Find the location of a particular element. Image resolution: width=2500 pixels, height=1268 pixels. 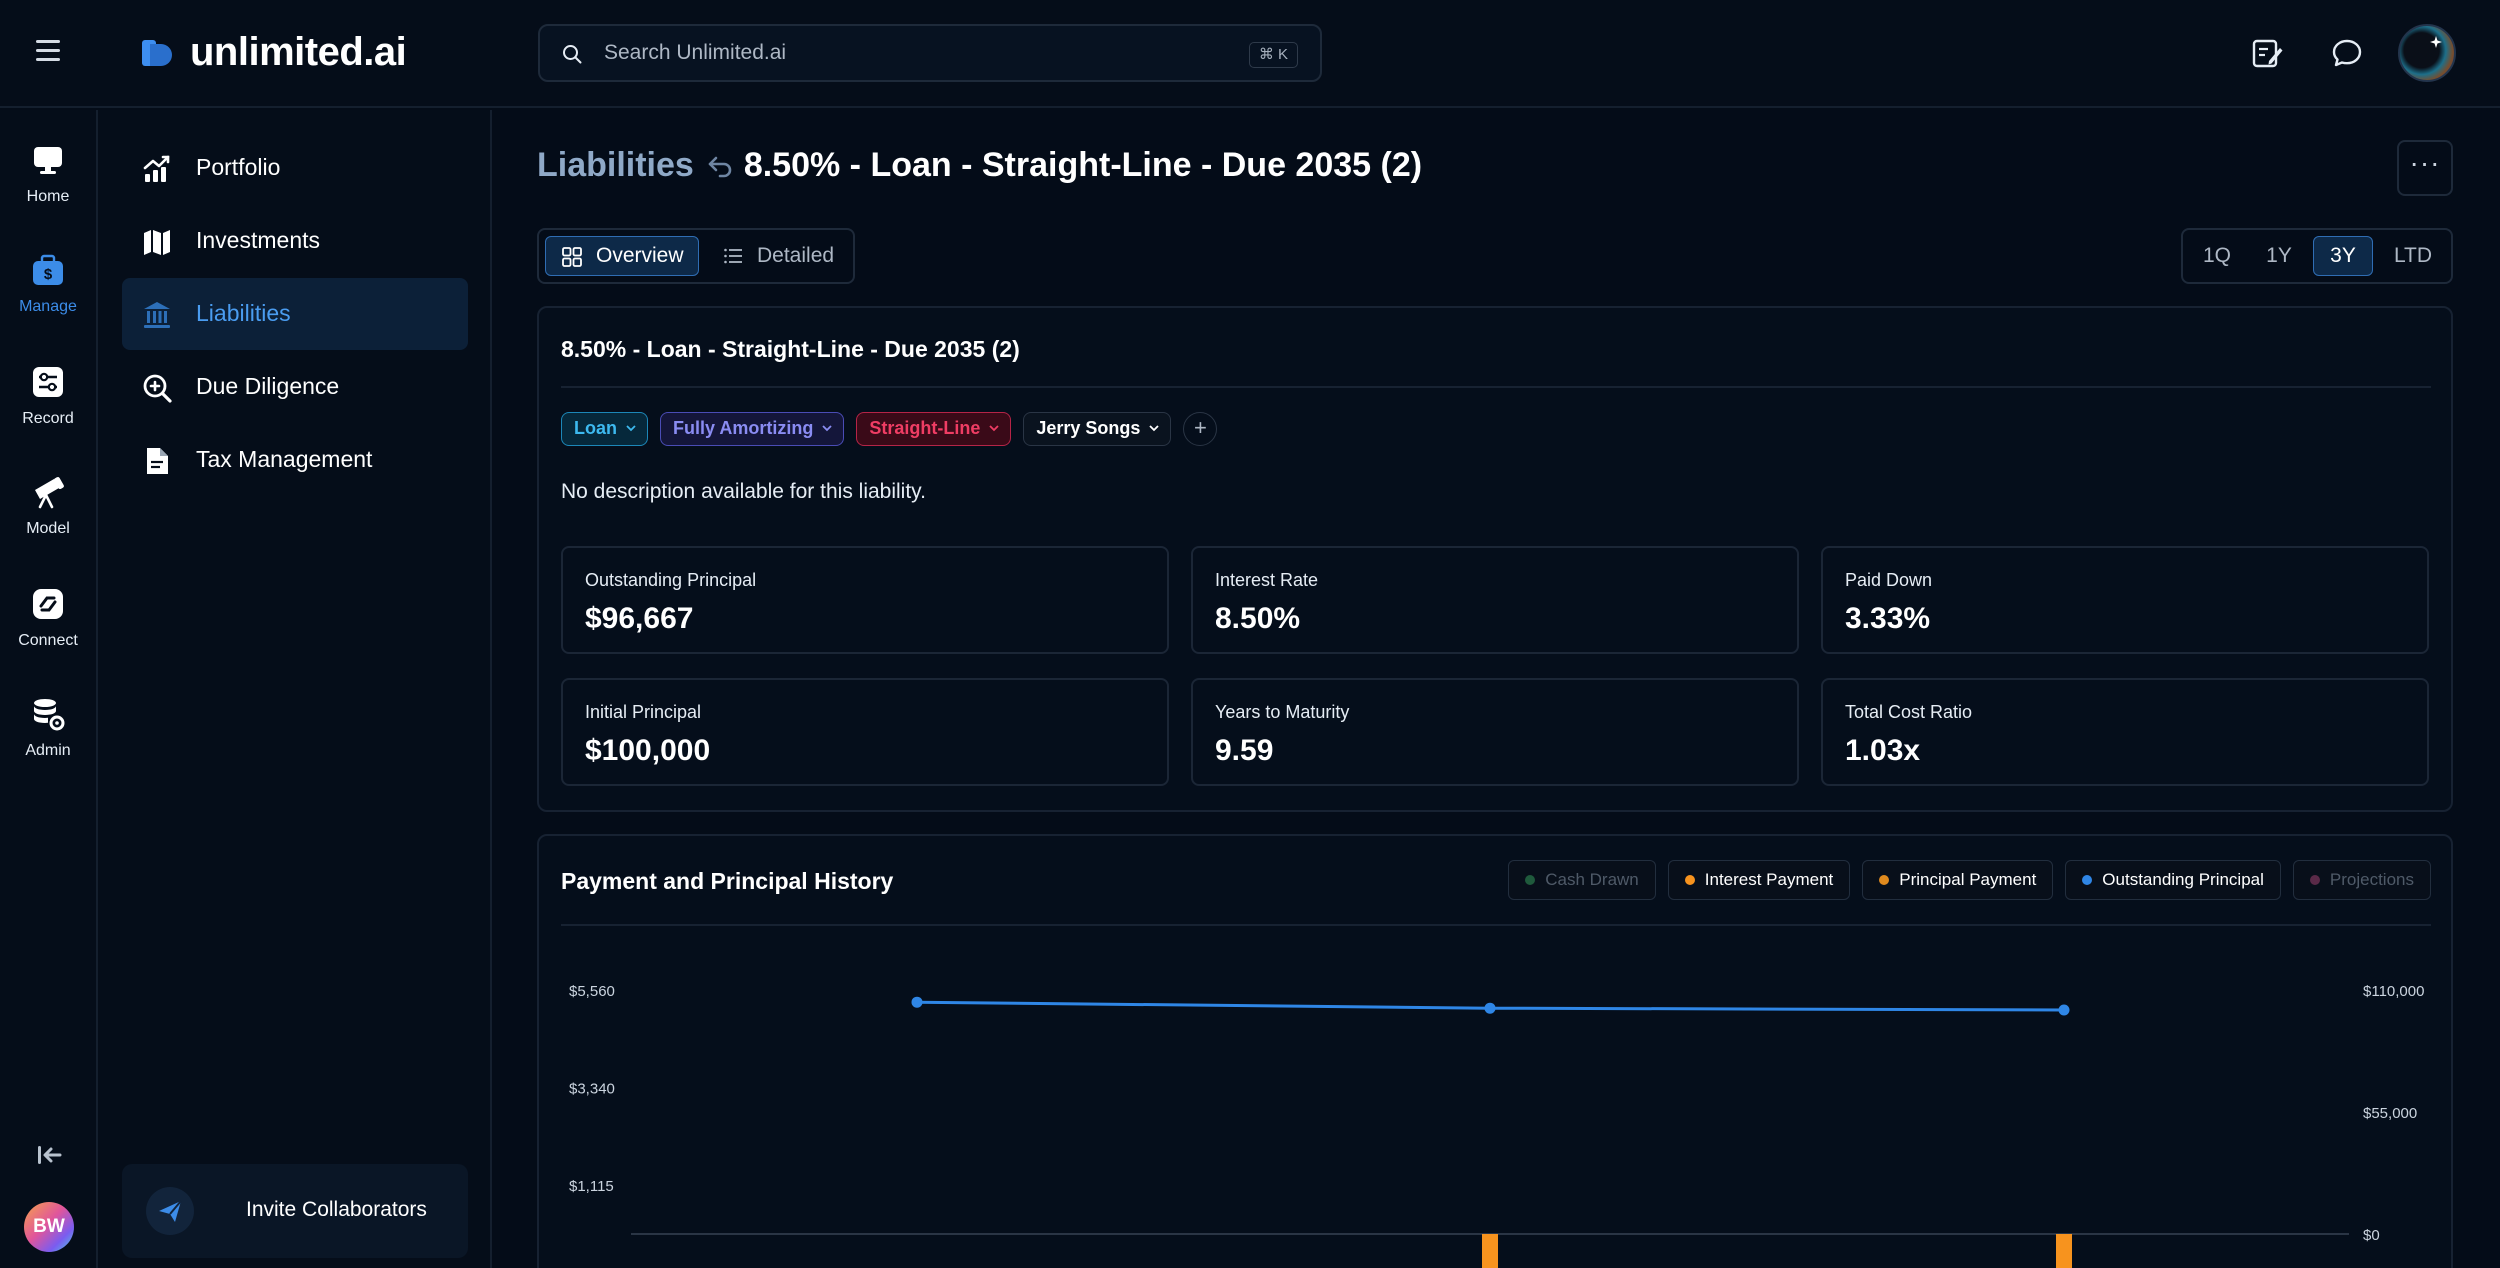

sidebar-item-due-diligence: Due Diligence is located at coordinates (295, 387).